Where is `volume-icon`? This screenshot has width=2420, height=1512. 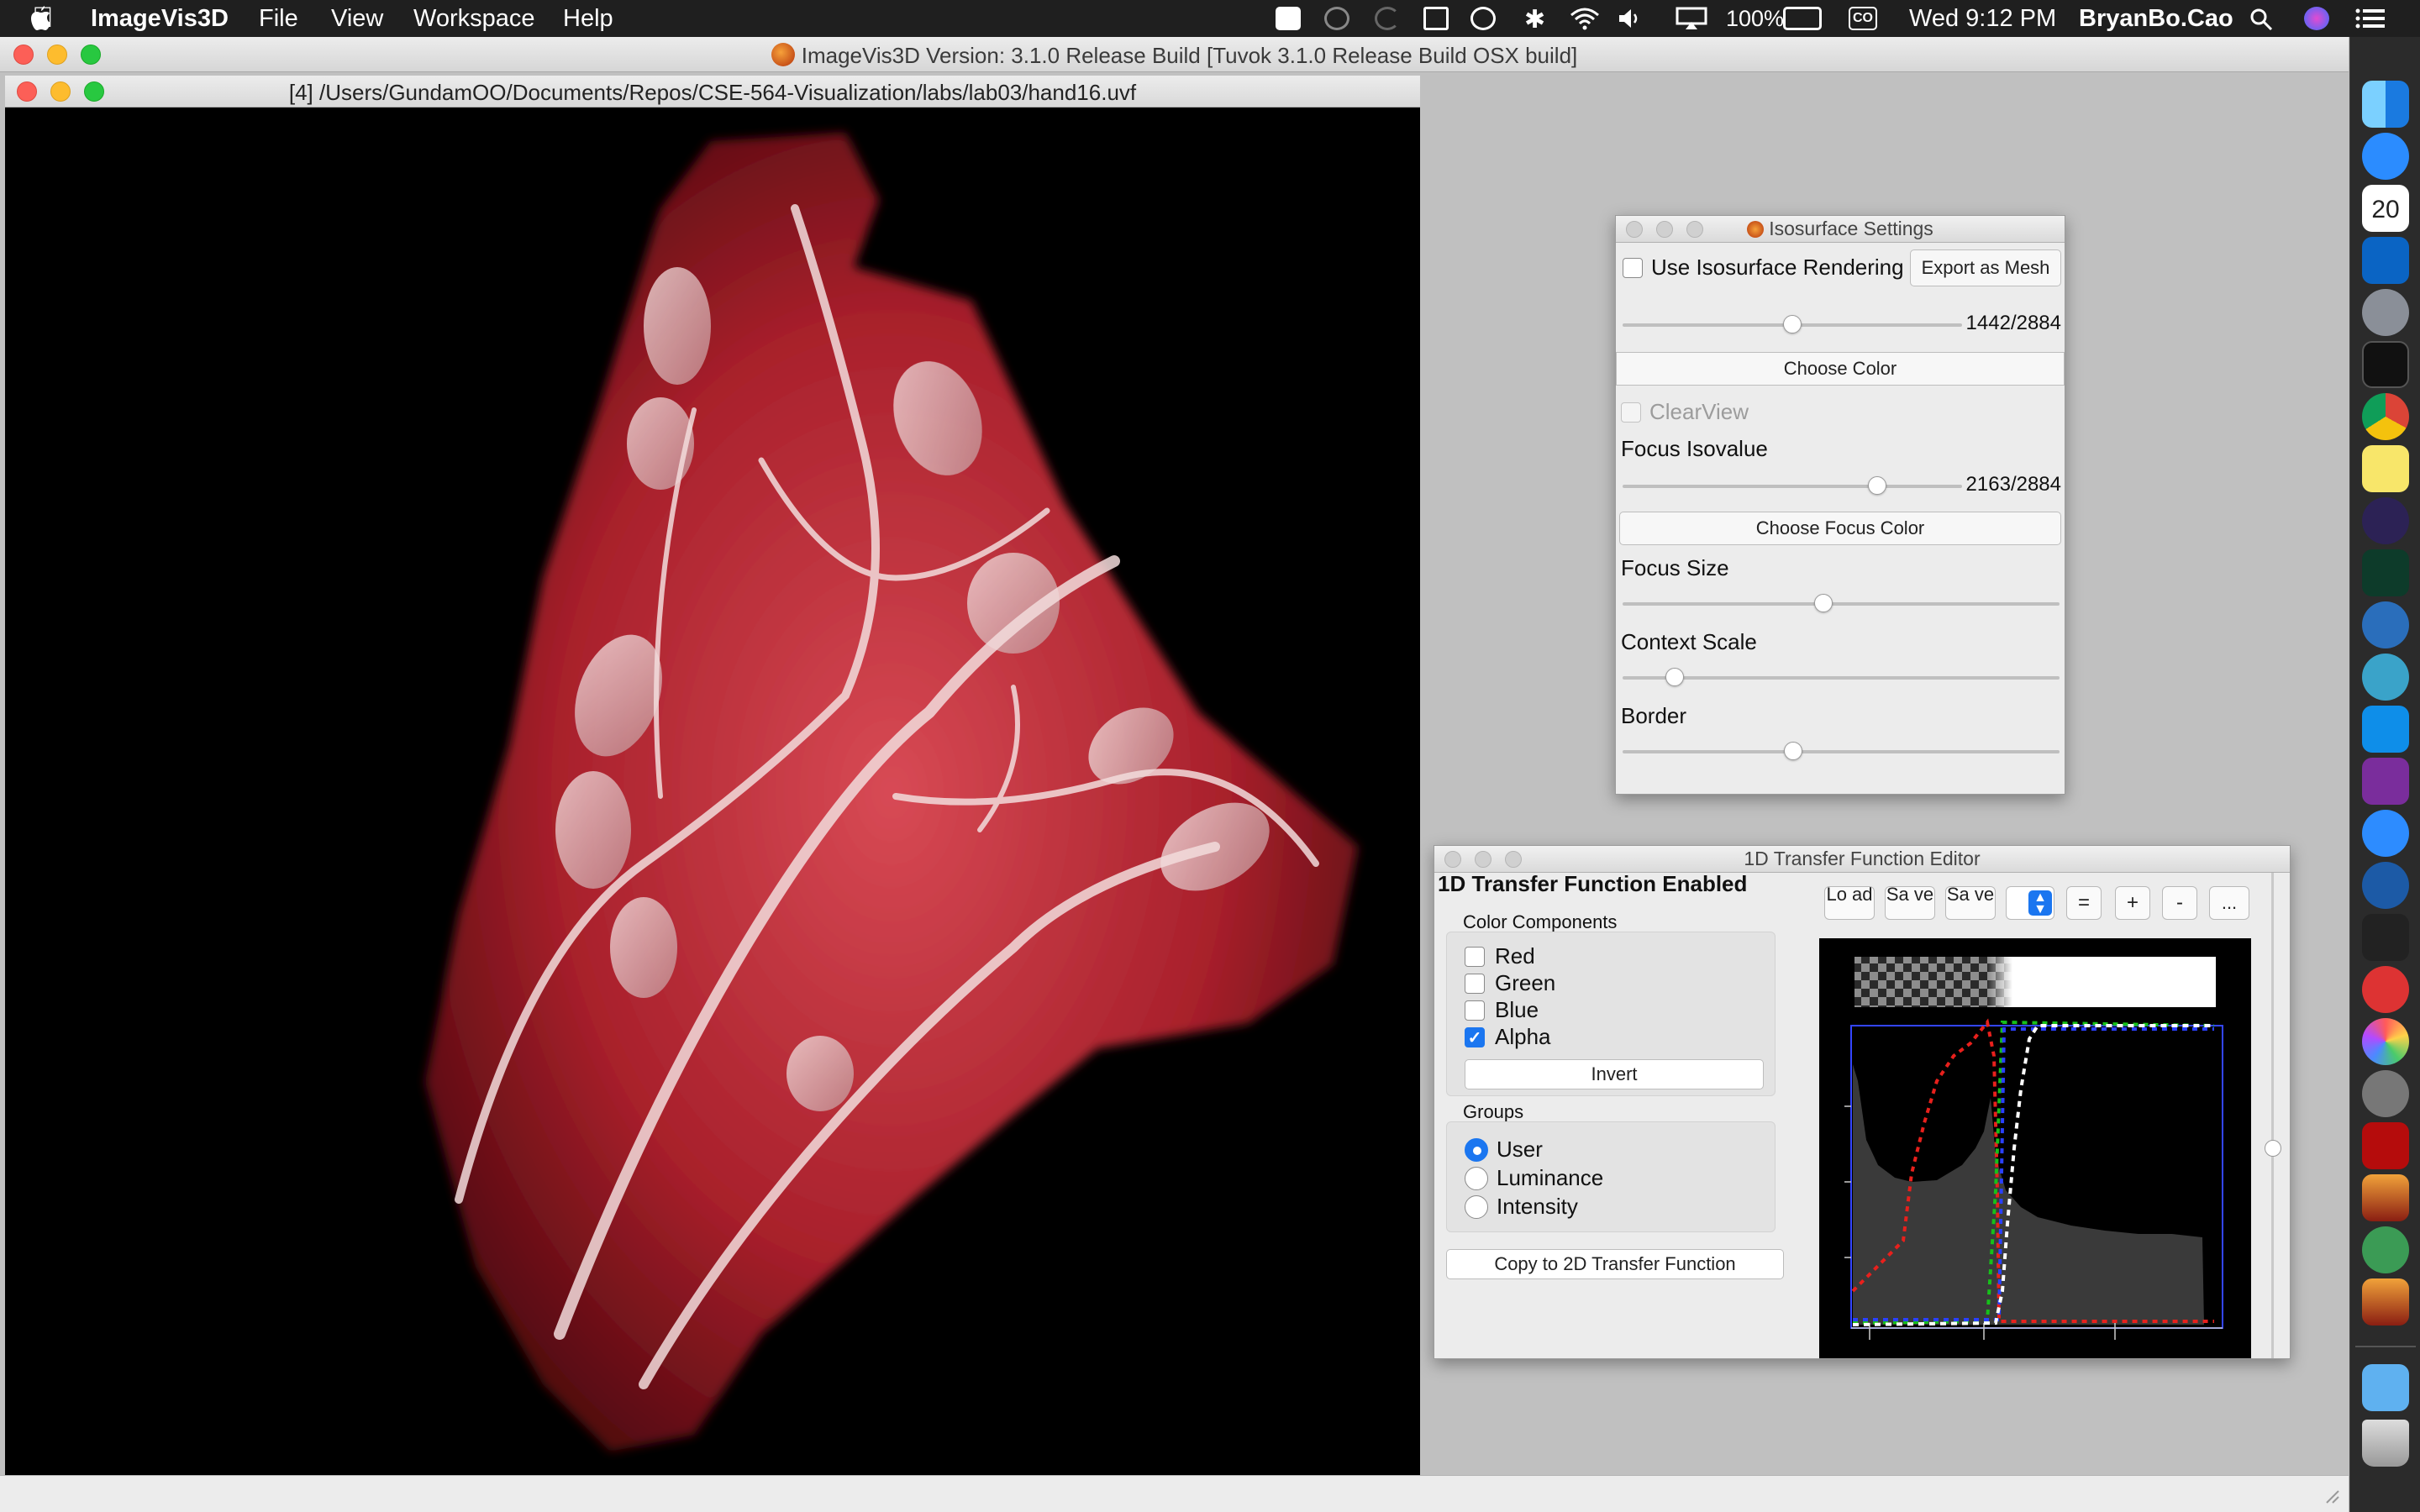 volume-icon is located at coordinates (1629, 18).